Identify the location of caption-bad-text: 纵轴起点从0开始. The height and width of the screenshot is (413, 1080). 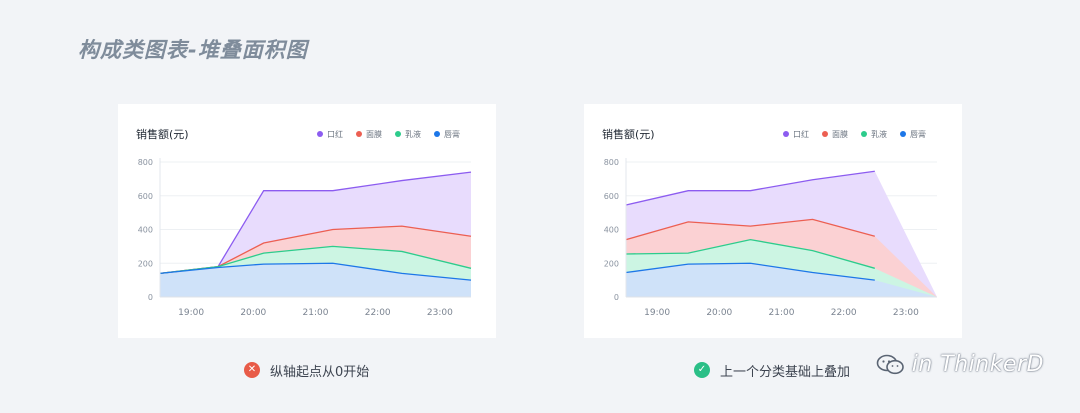
(320, 372).